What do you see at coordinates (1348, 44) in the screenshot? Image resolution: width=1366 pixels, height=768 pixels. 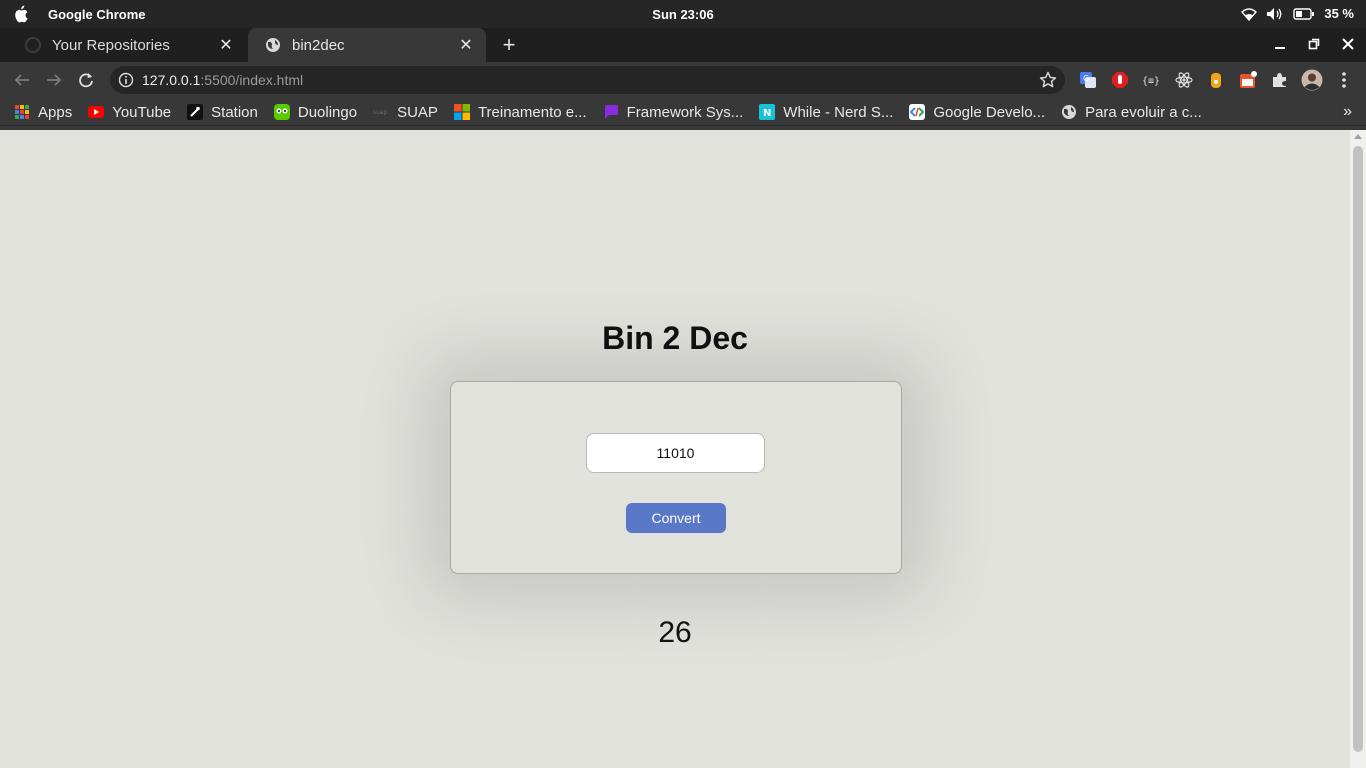 I see `close-window-icon` at bounding box center [1348, 44].